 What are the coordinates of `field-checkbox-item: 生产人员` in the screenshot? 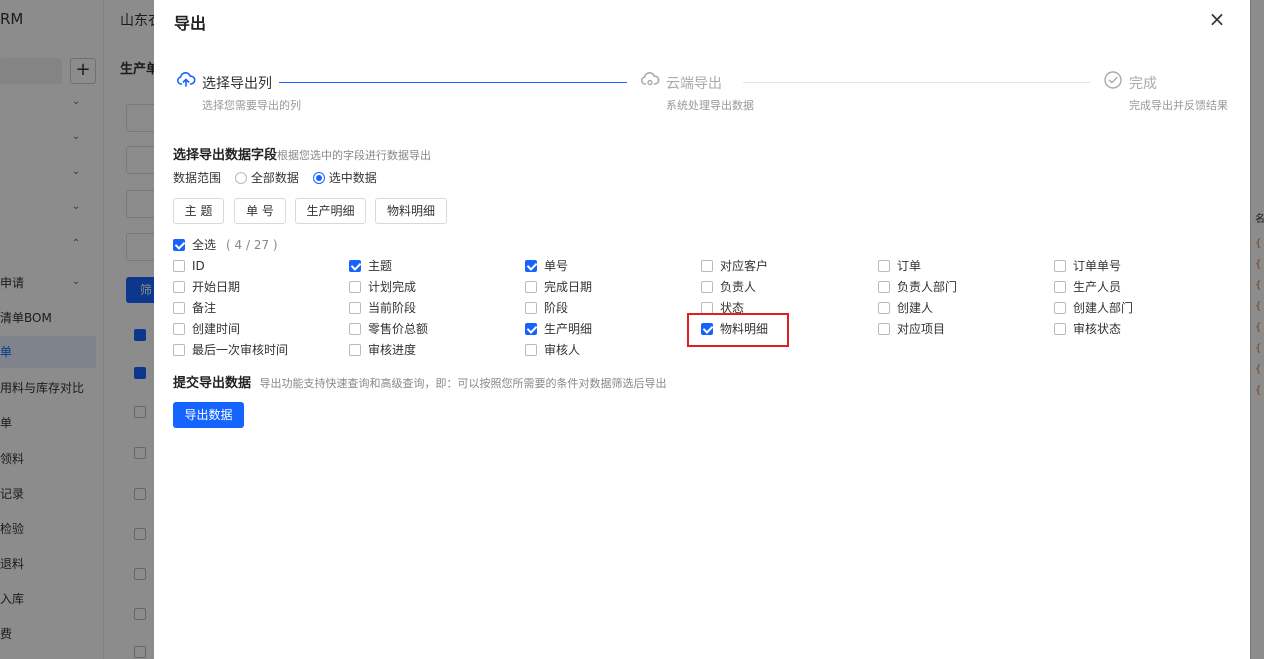 It's located at (1134, 288).